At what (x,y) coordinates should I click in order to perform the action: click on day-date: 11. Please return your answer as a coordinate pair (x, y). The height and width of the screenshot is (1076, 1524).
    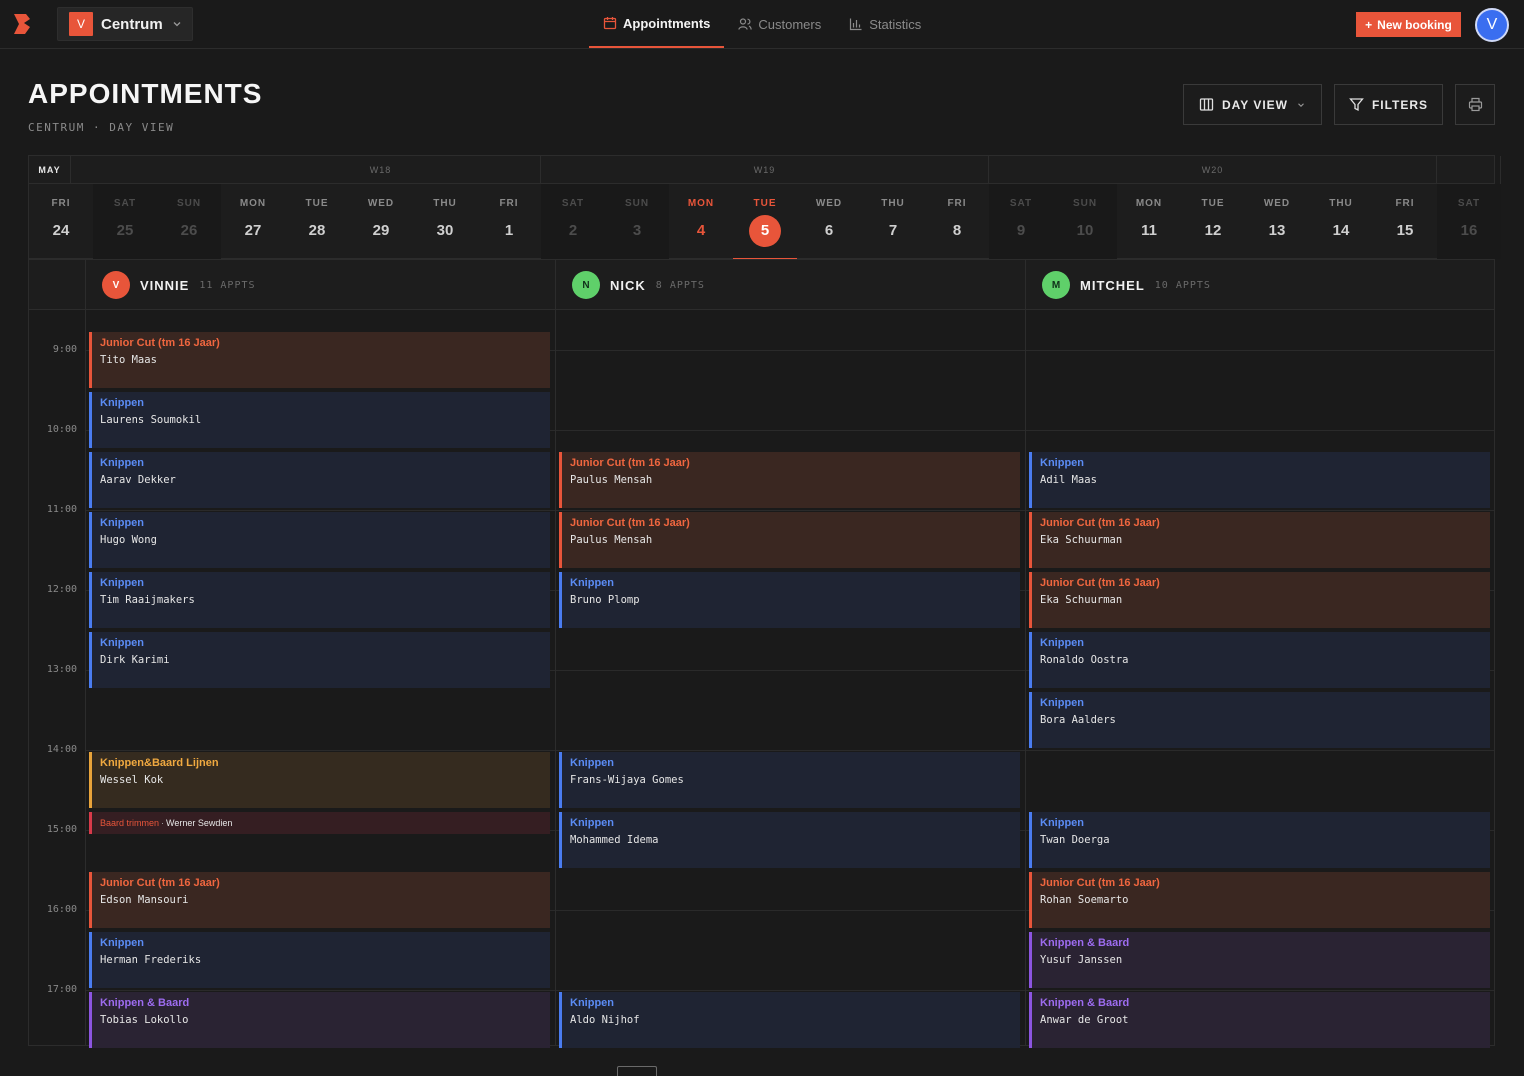
    Looking at the image, I should click on (1149, 230).